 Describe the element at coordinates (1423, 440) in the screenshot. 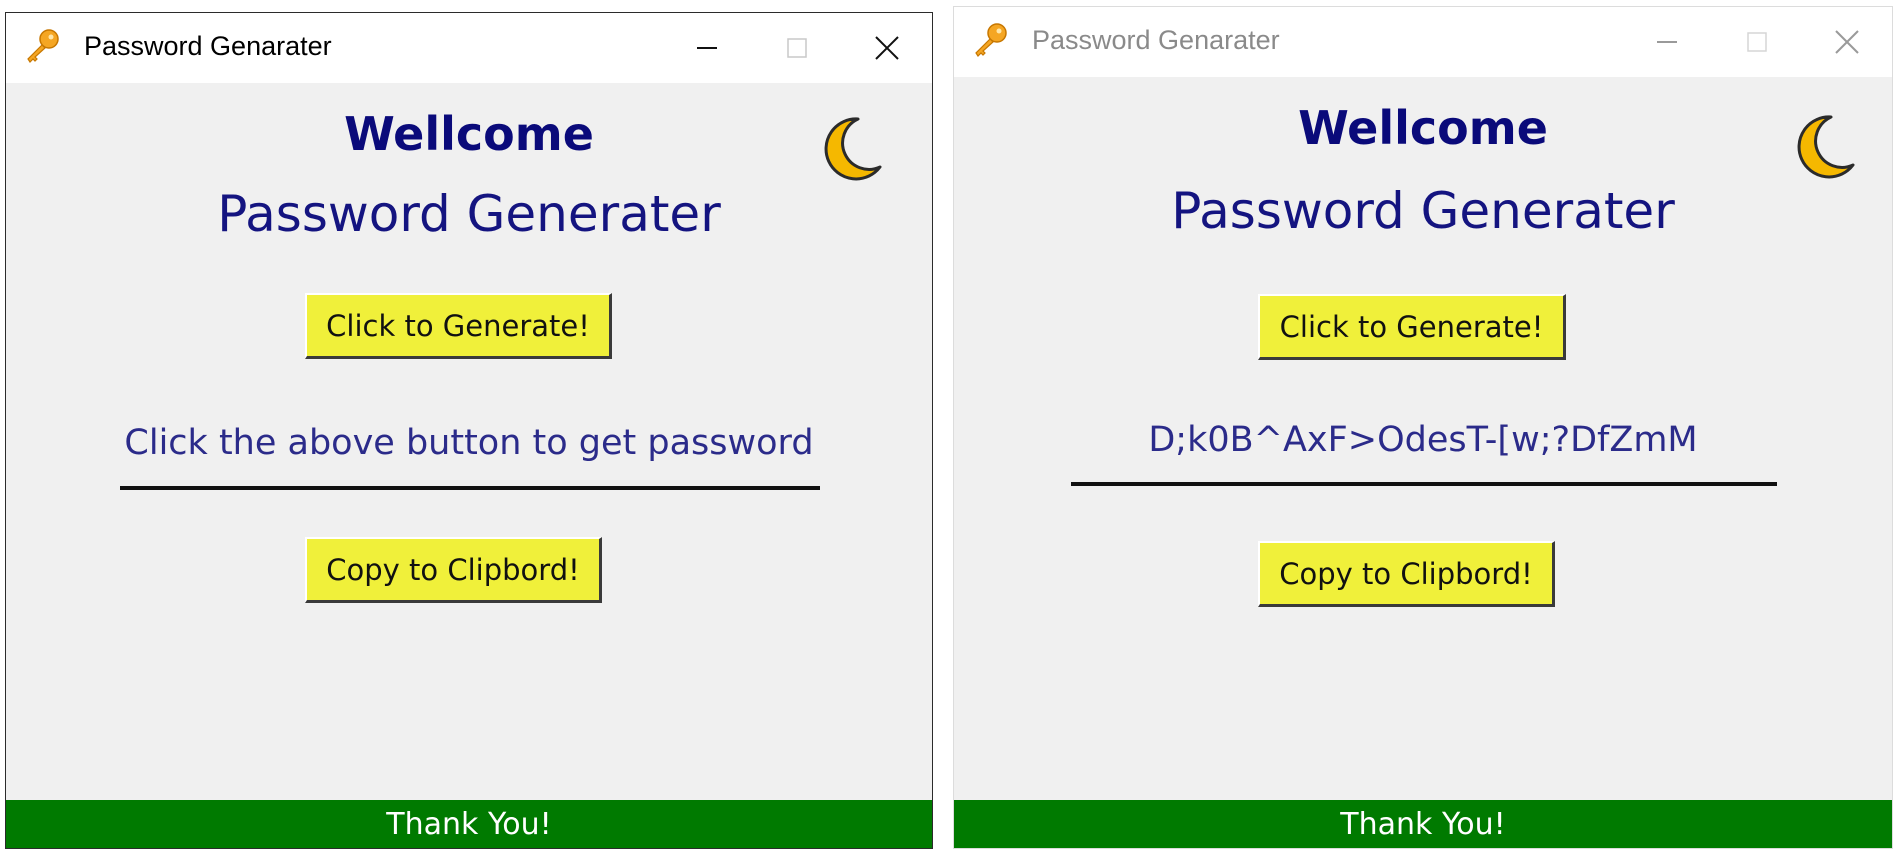

I see `password-output: D;k0B^AxF>OdesT-[w;?DfZmM` at that location.